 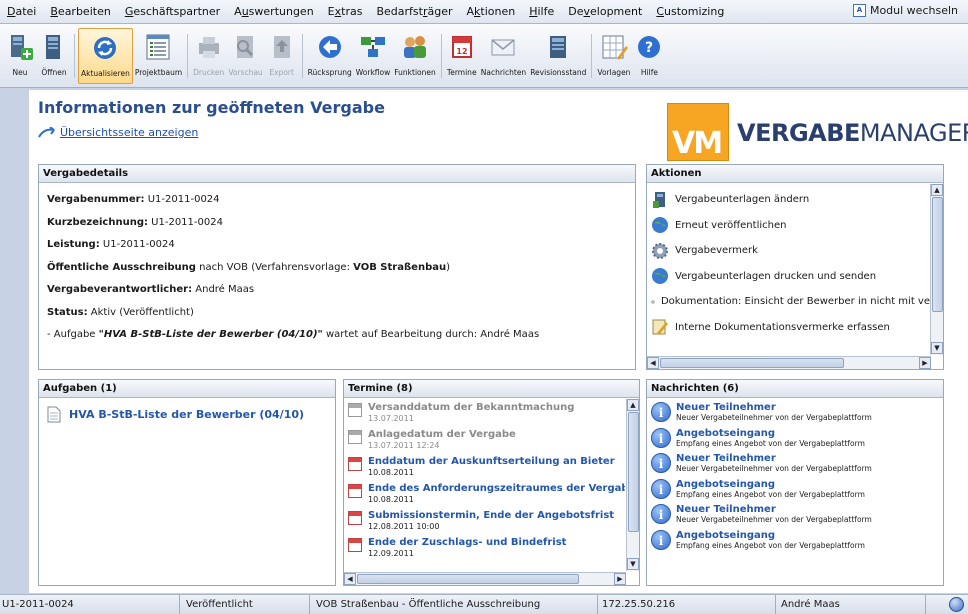 What do you see at coordinates (913, 10) in the screenshot?
I see `modul-wechseln-label: Modul wechseln` at bounding box center [913, 10].